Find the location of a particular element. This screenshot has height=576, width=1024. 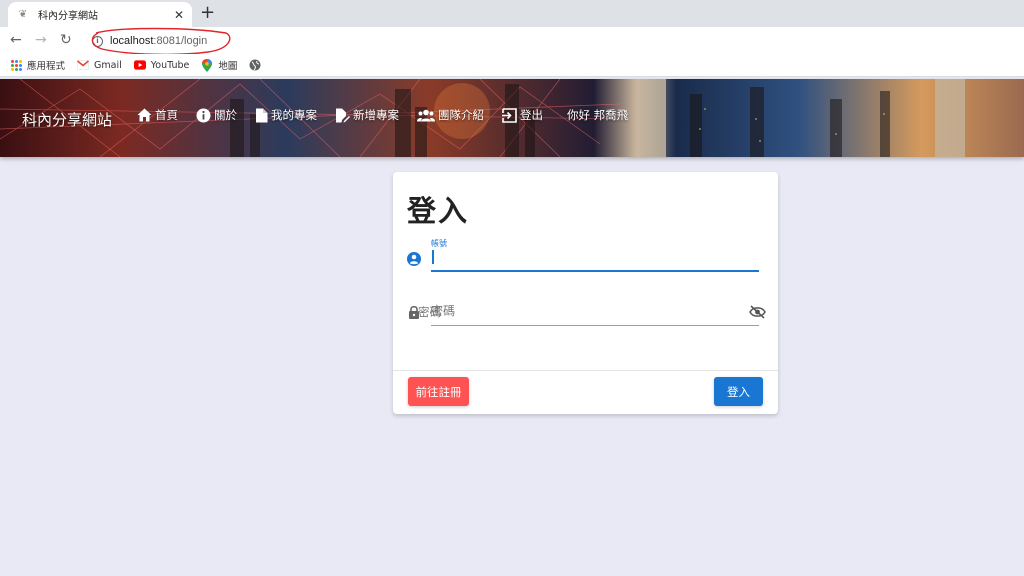

apps-grid-icon is located at coordinates (16, 65).